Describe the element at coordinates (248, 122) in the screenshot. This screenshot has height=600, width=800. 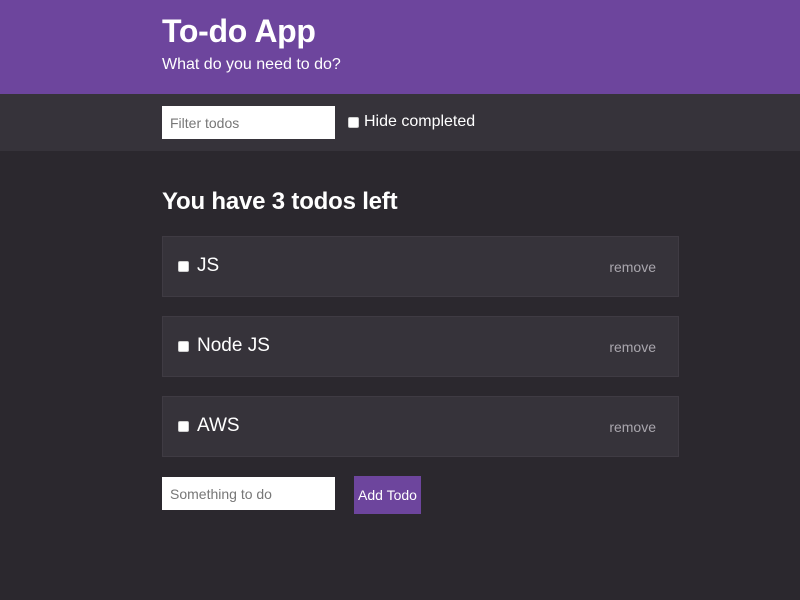
I see `filter-todos-input` at that location.